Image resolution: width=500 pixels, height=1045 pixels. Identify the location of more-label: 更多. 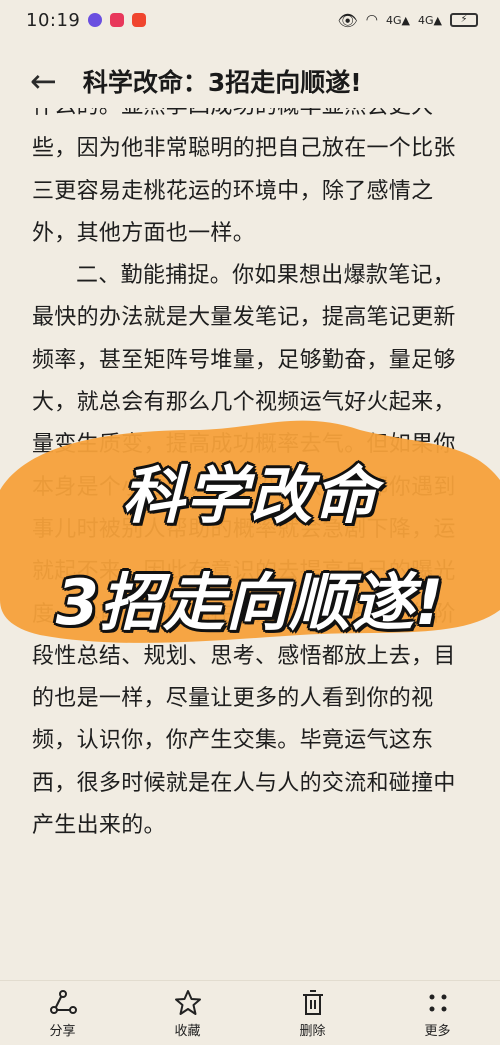
(437, 1031).